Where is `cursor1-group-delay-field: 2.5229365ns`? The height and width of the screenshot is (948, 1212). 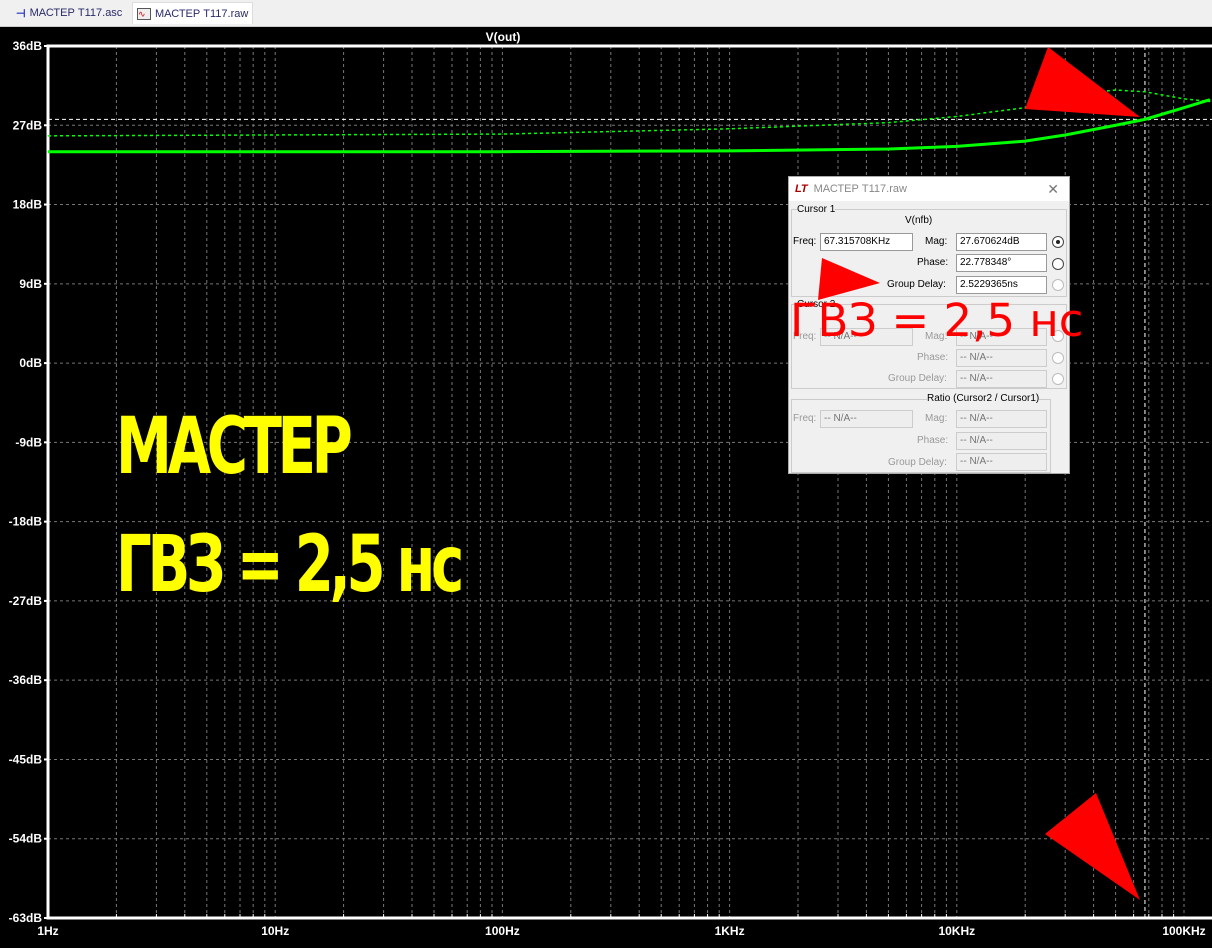
cursor1-group-delay-field: 2.5229365ns is located at coordinates (1001, 285).